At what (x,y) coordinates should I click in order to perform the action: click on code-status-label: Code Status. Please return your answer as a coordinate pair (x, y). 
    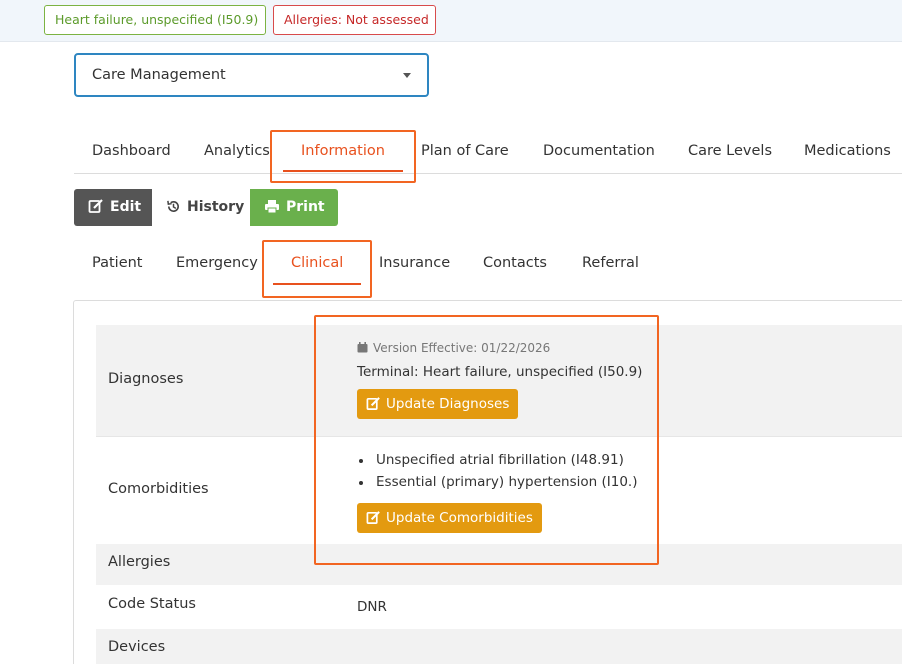
    Looking at the image, I should click on (152, 604).